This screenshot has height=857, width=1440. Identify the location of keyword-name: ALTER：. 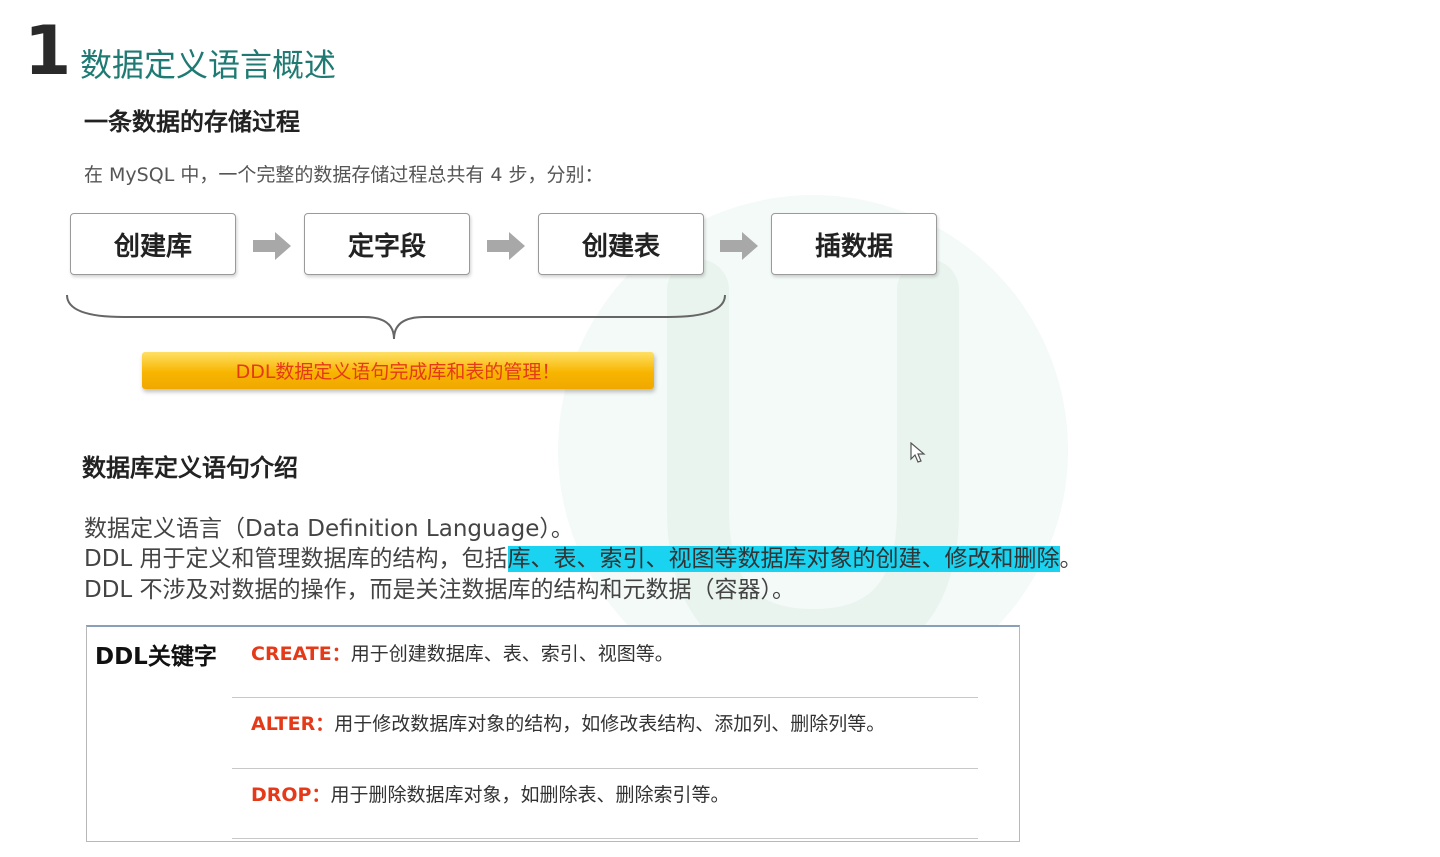
(293, 724).